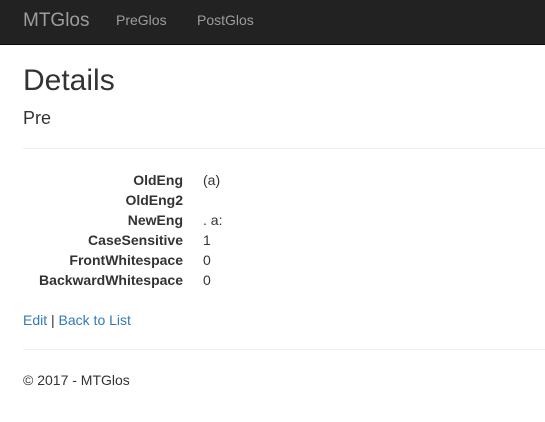  I want to click on detail-row-backwardwhitespace: BackwardWhitespace 0, so click(272, 280).